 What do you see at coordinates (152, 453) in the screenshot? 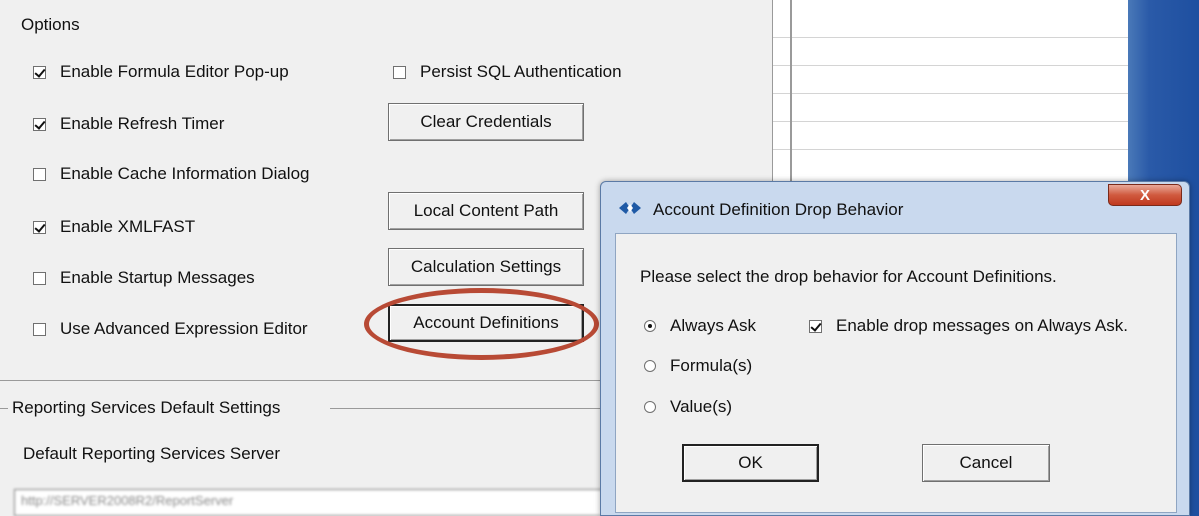
I see `default-server-label: Default Reporting Services Server` at bounding box center [152, 453].